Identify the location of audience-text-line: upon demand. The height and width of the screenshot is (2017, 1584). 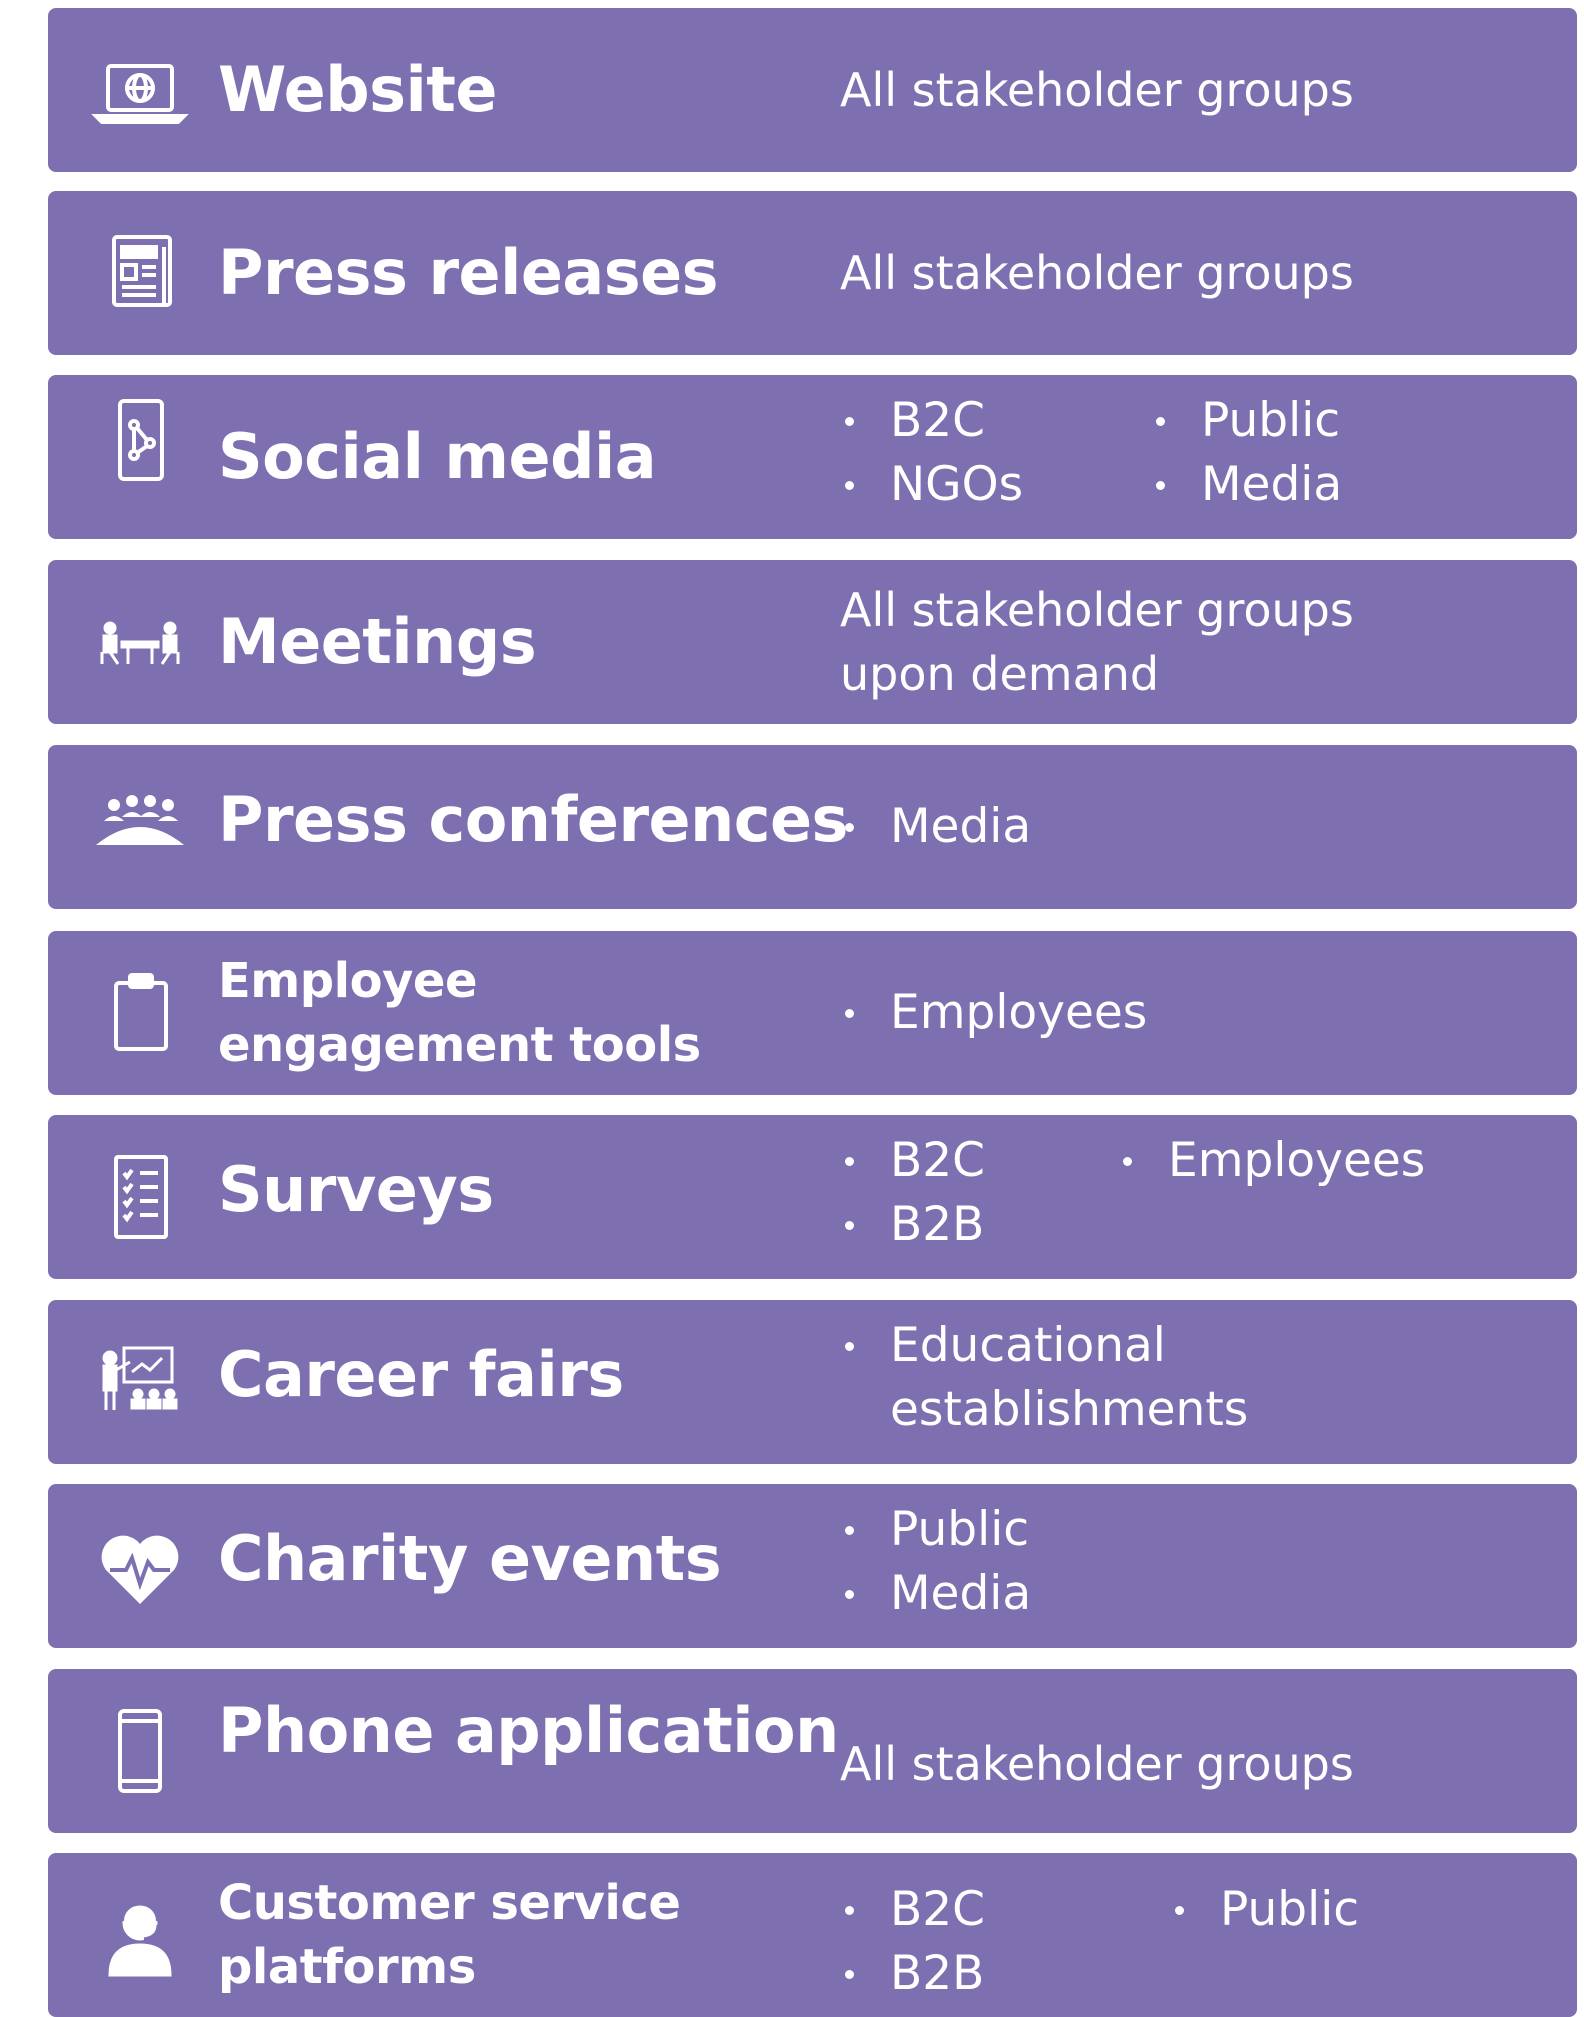
(1000, 674).